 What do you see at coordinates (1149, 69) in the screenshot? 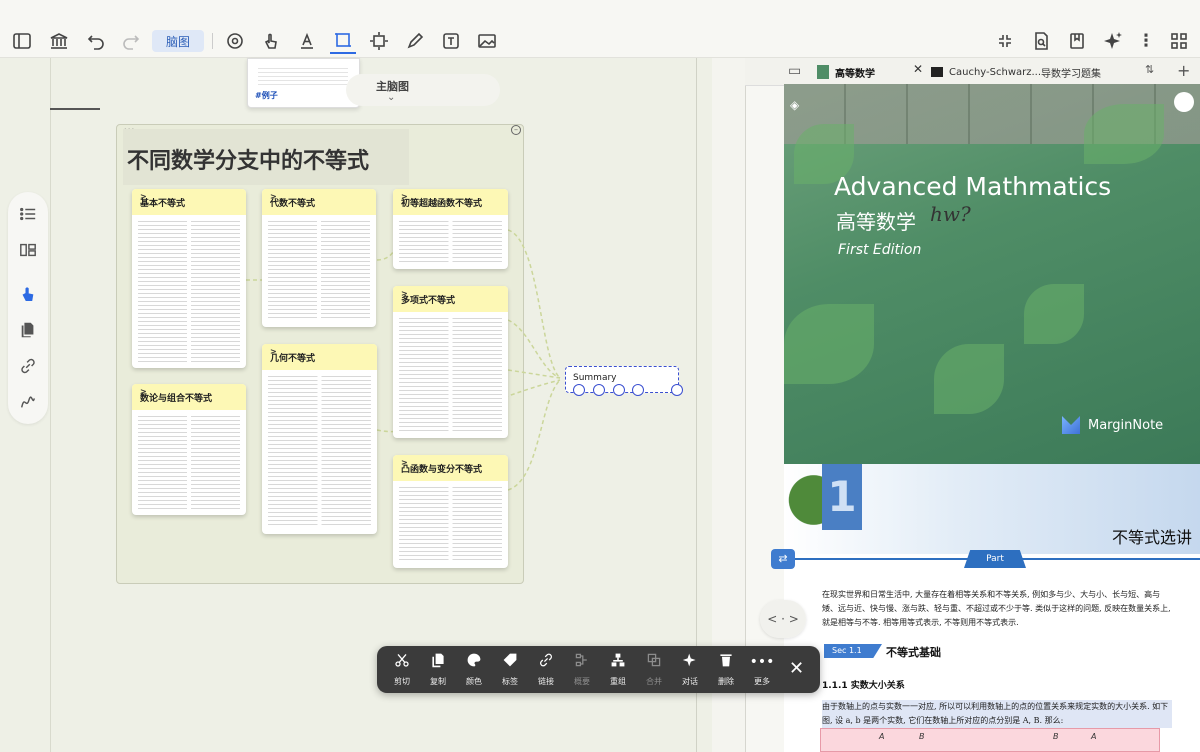
I see `tab-switch-icon: ⇅` at bounding box center [1149, 69].